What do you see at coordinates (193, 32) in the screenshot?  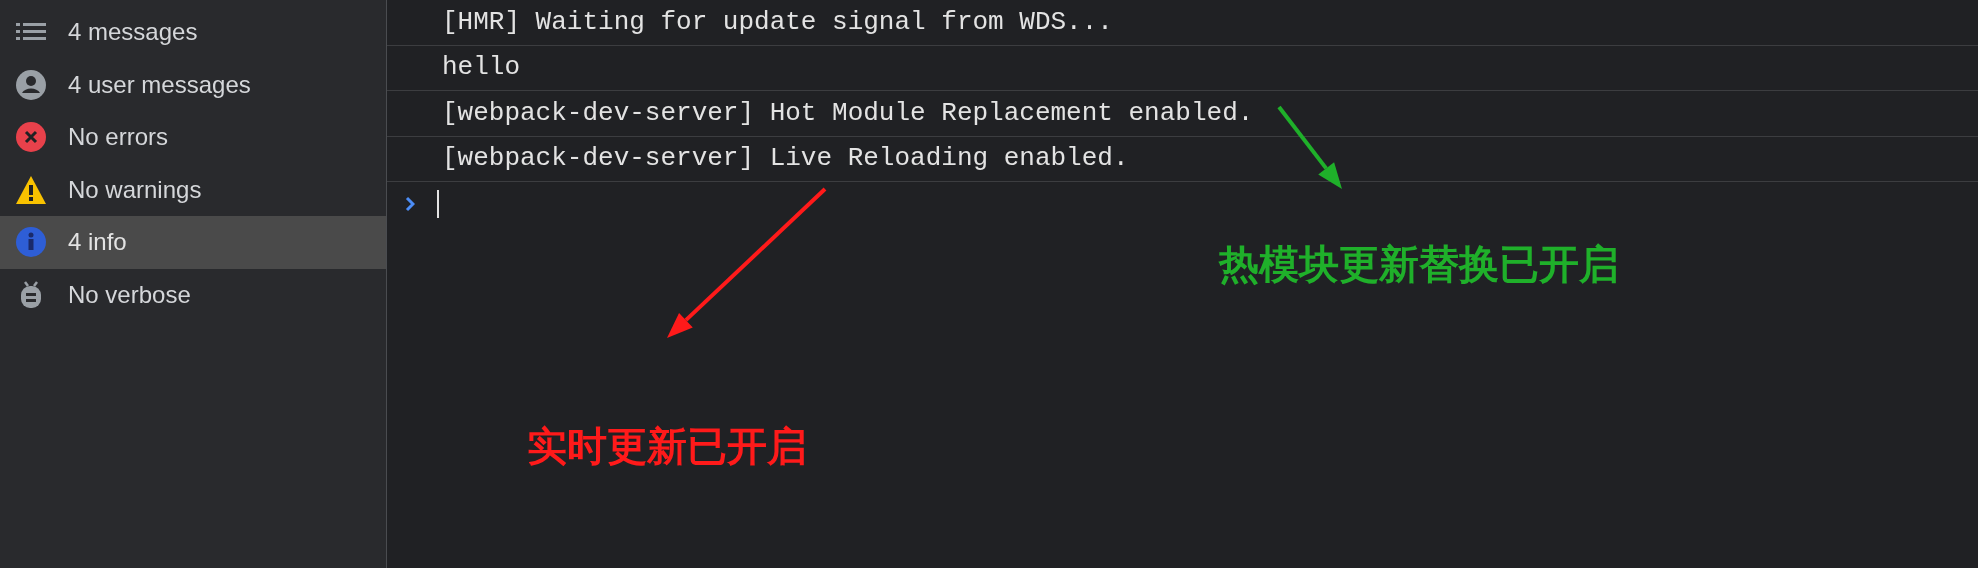 I see `sidebar-item: 4 messages` at bounding box center [193, 32].